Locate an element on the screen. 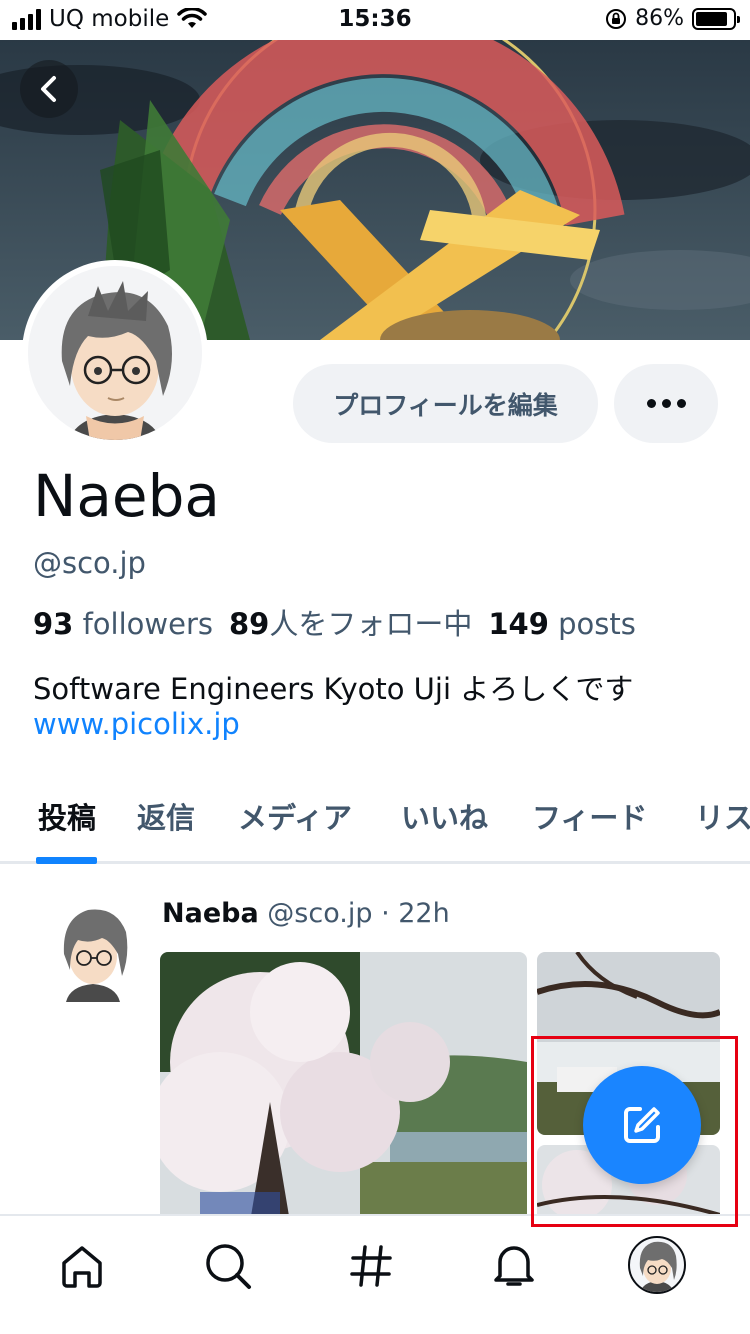 This screenshot has width=750, height=1334. bell-icon is located at coordinates (514, 1266).